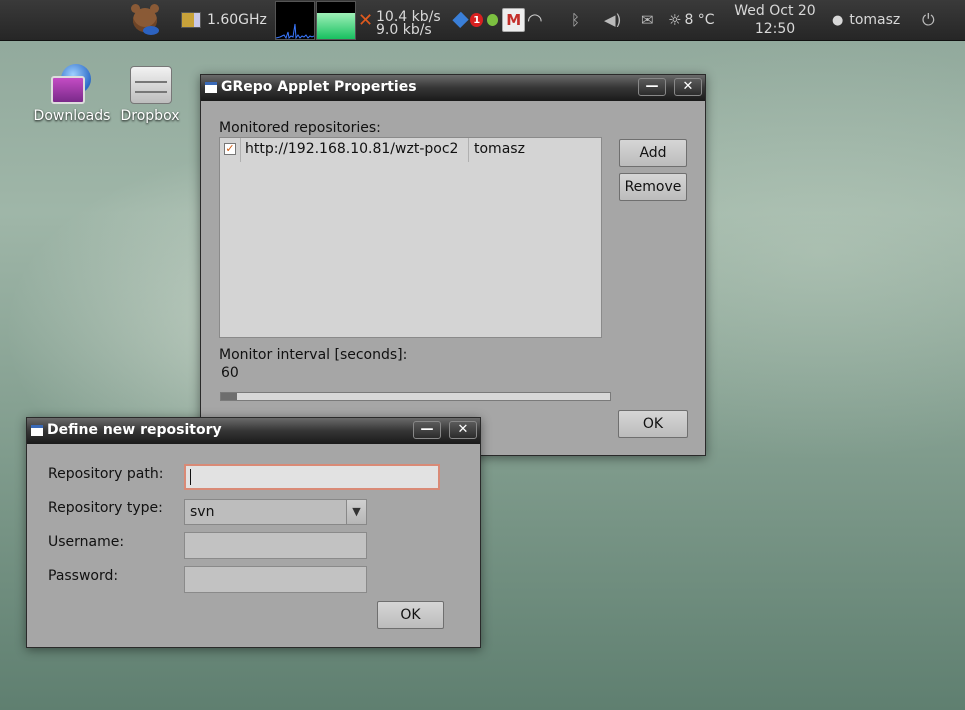 The width and height of the screenshot is (965, 710). Describe the element at coordinates (415, 396) in the screenshot. I see `monitor-interval-slider` at that location.